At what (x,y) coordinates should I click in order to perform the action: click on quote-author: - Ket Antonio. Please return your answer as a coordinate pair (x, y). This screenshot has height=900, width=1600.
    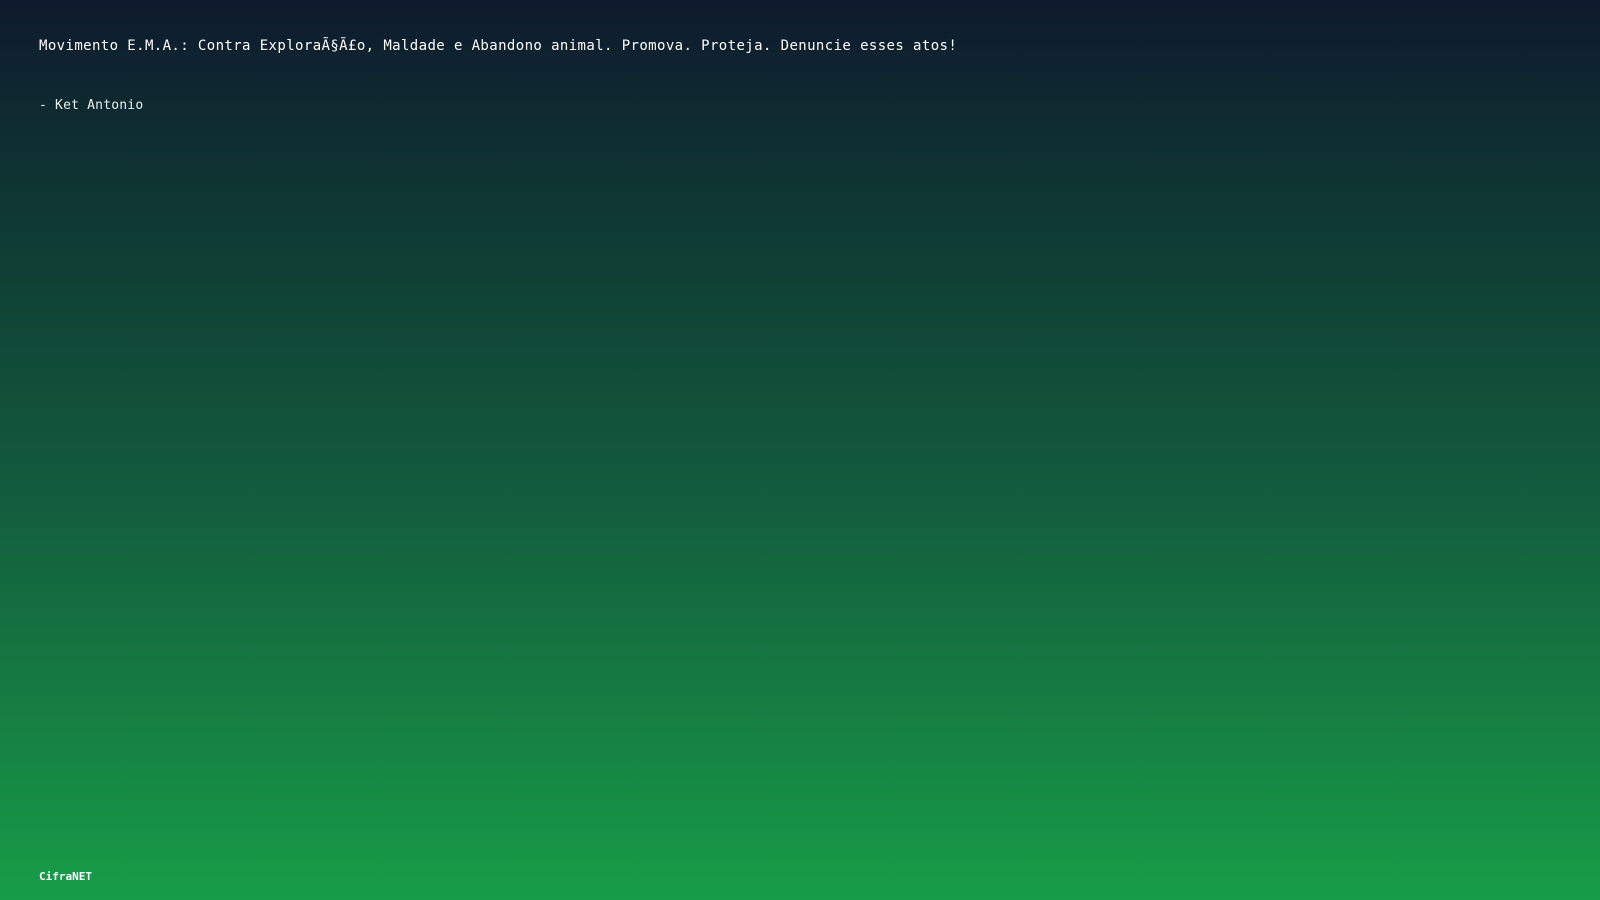
    Looking at the image, I should click on (91, 105).